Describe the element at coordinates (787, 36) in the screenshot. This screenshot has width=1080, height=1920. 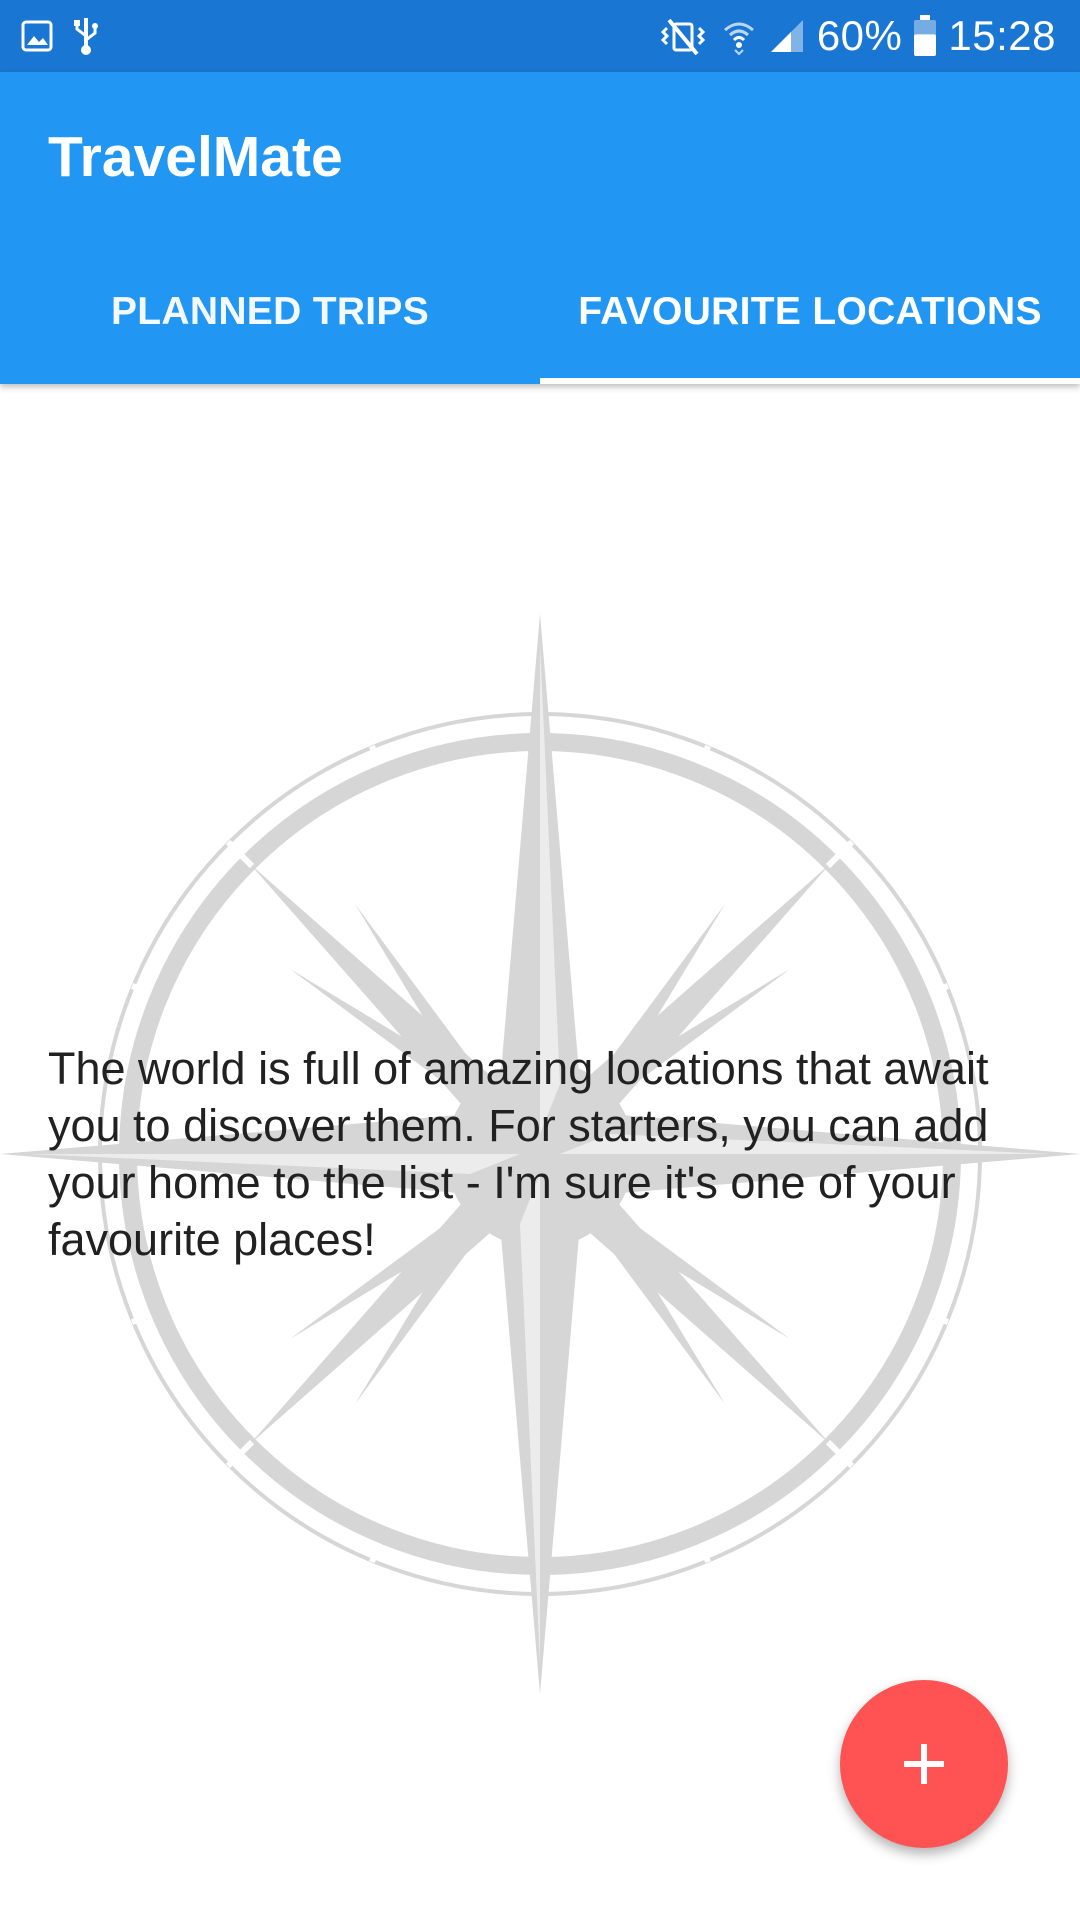
I see `cell-signal-icon` at that location.